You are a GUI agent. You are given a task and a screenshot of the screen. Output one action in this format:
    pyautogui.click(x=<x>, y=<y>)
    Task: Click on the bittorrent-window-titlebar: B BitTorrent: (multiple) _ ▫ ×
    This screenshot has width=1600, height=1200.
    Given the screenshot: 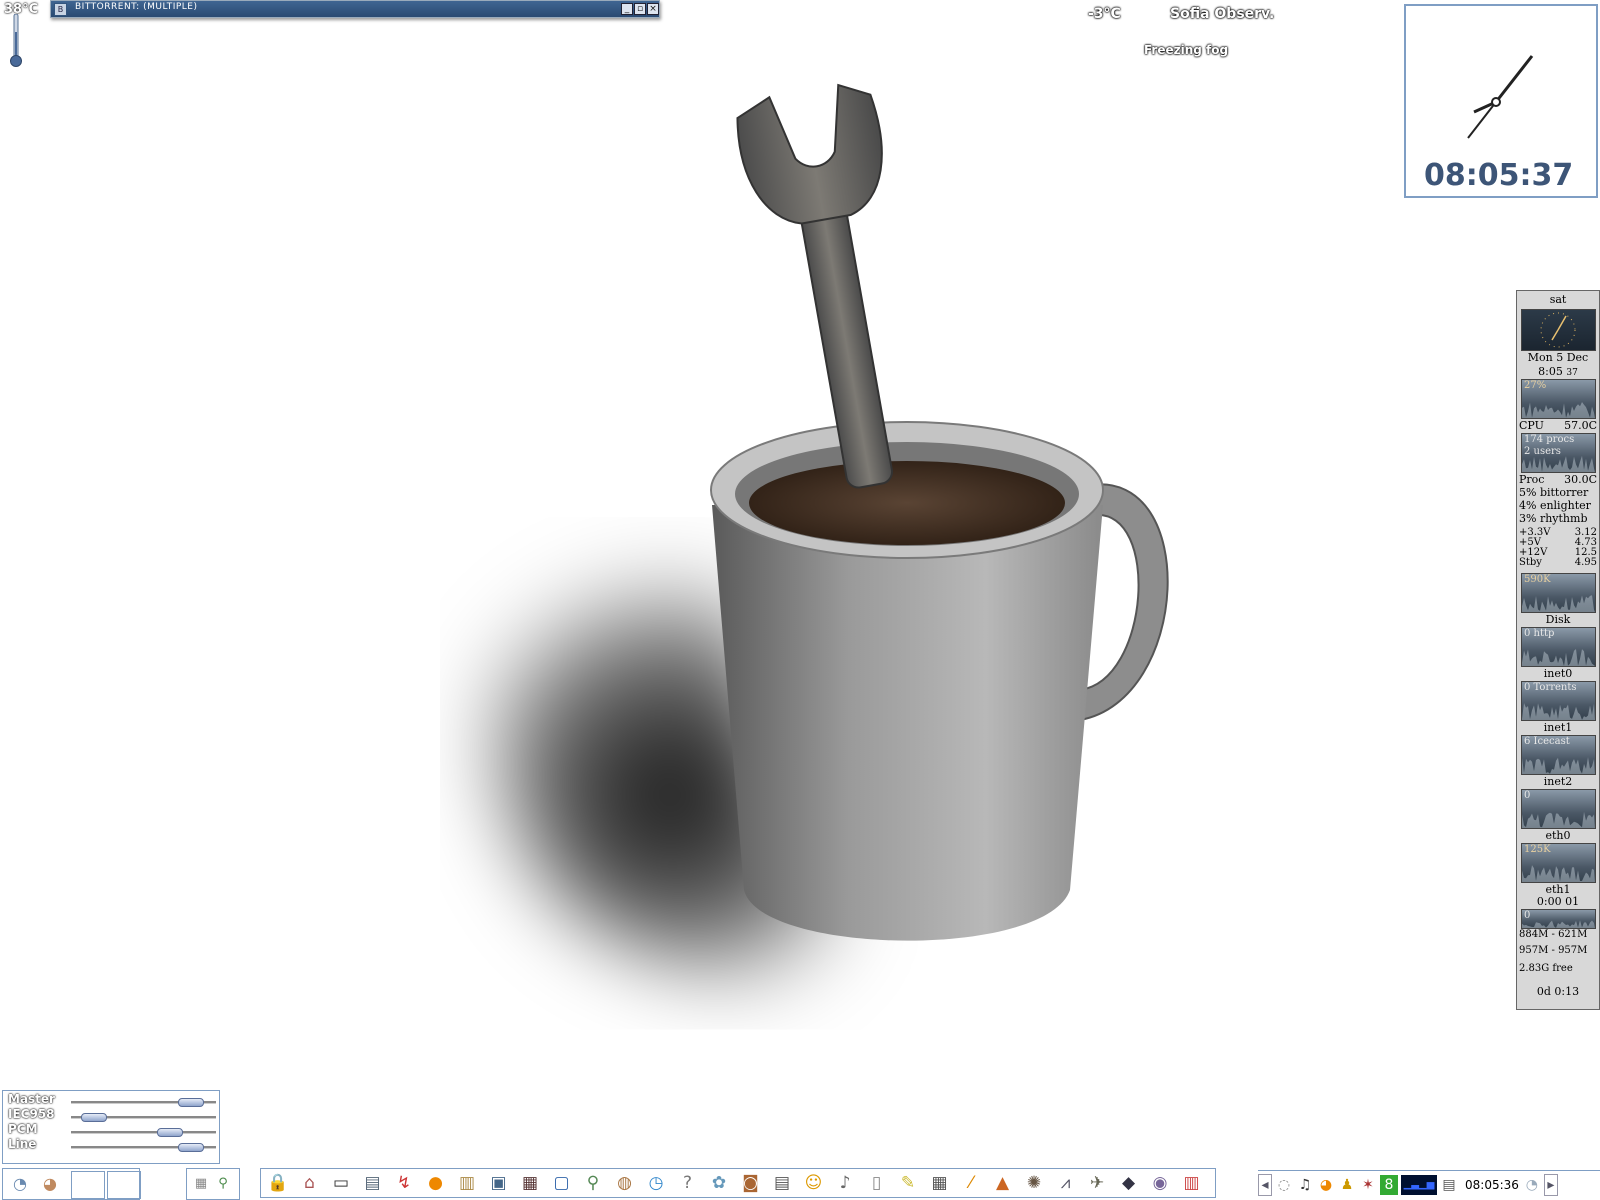 What is the action you would take?
    pyautogui.click(x=355, y=9)
    